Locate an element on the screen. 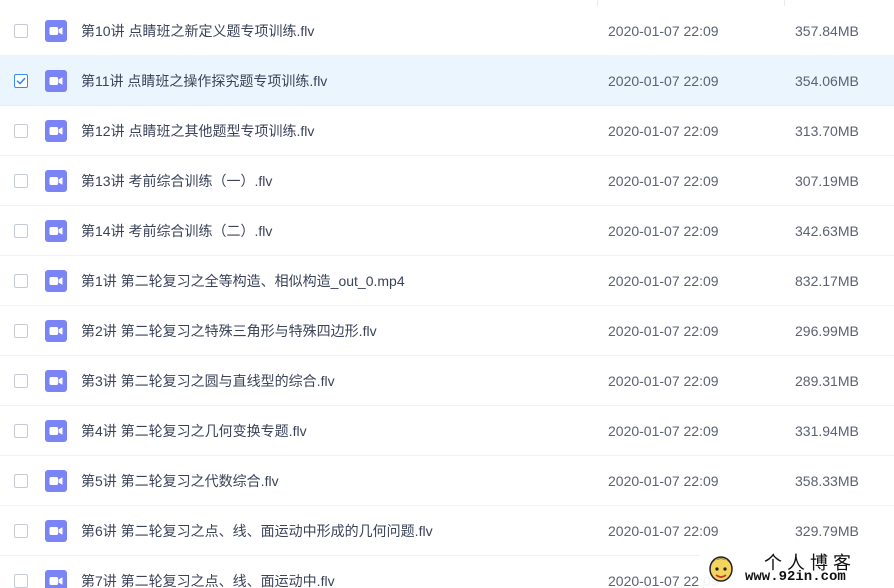 This screenshot has width=894, height=588. file-name: 第6讲 第二轮复习之点、线、面运动中形成的几何问题.flv is located at coordinates (257, 531).